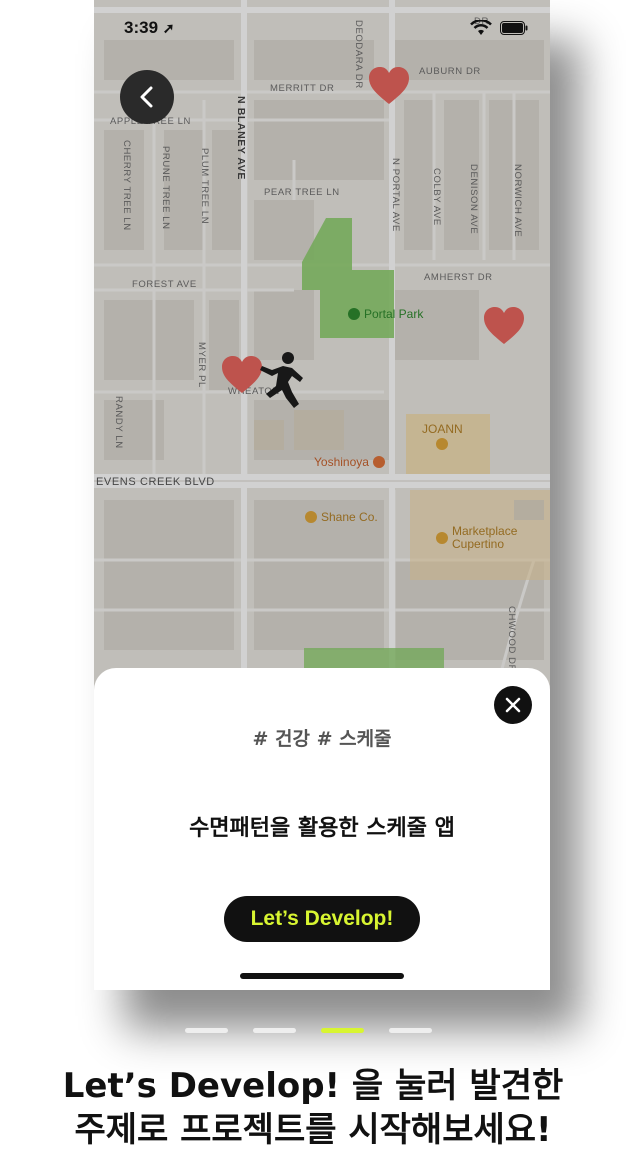  What do you see at coordinates (165, 188) in the screenshot?
I see `street-label: PRUNE TREE LN` at bounding box center [165, 188].